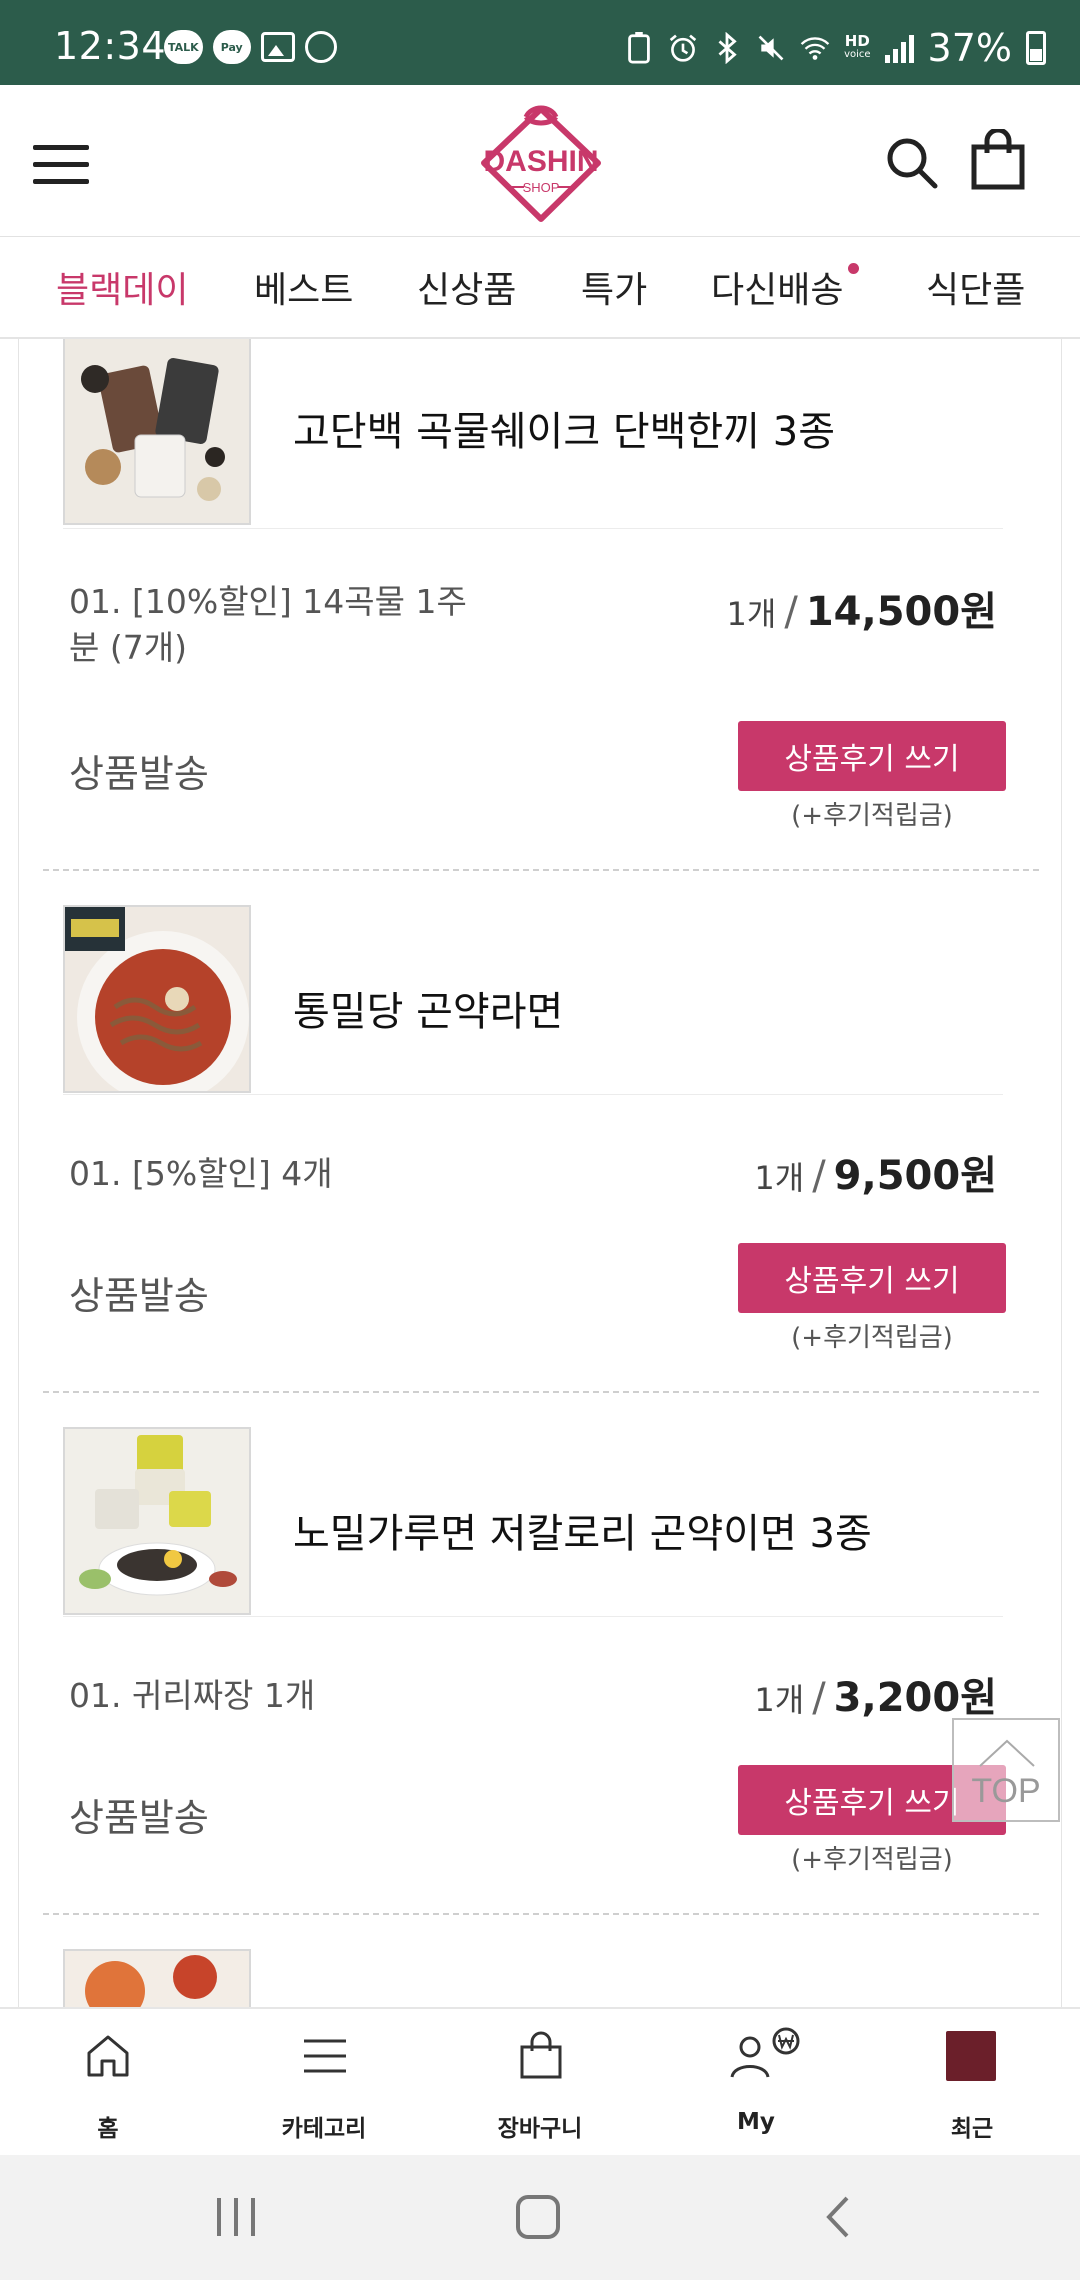 This screenshot has height=2280, width=1080. I want to click on app-header: DASHIN SHOP, so click(540, 161).